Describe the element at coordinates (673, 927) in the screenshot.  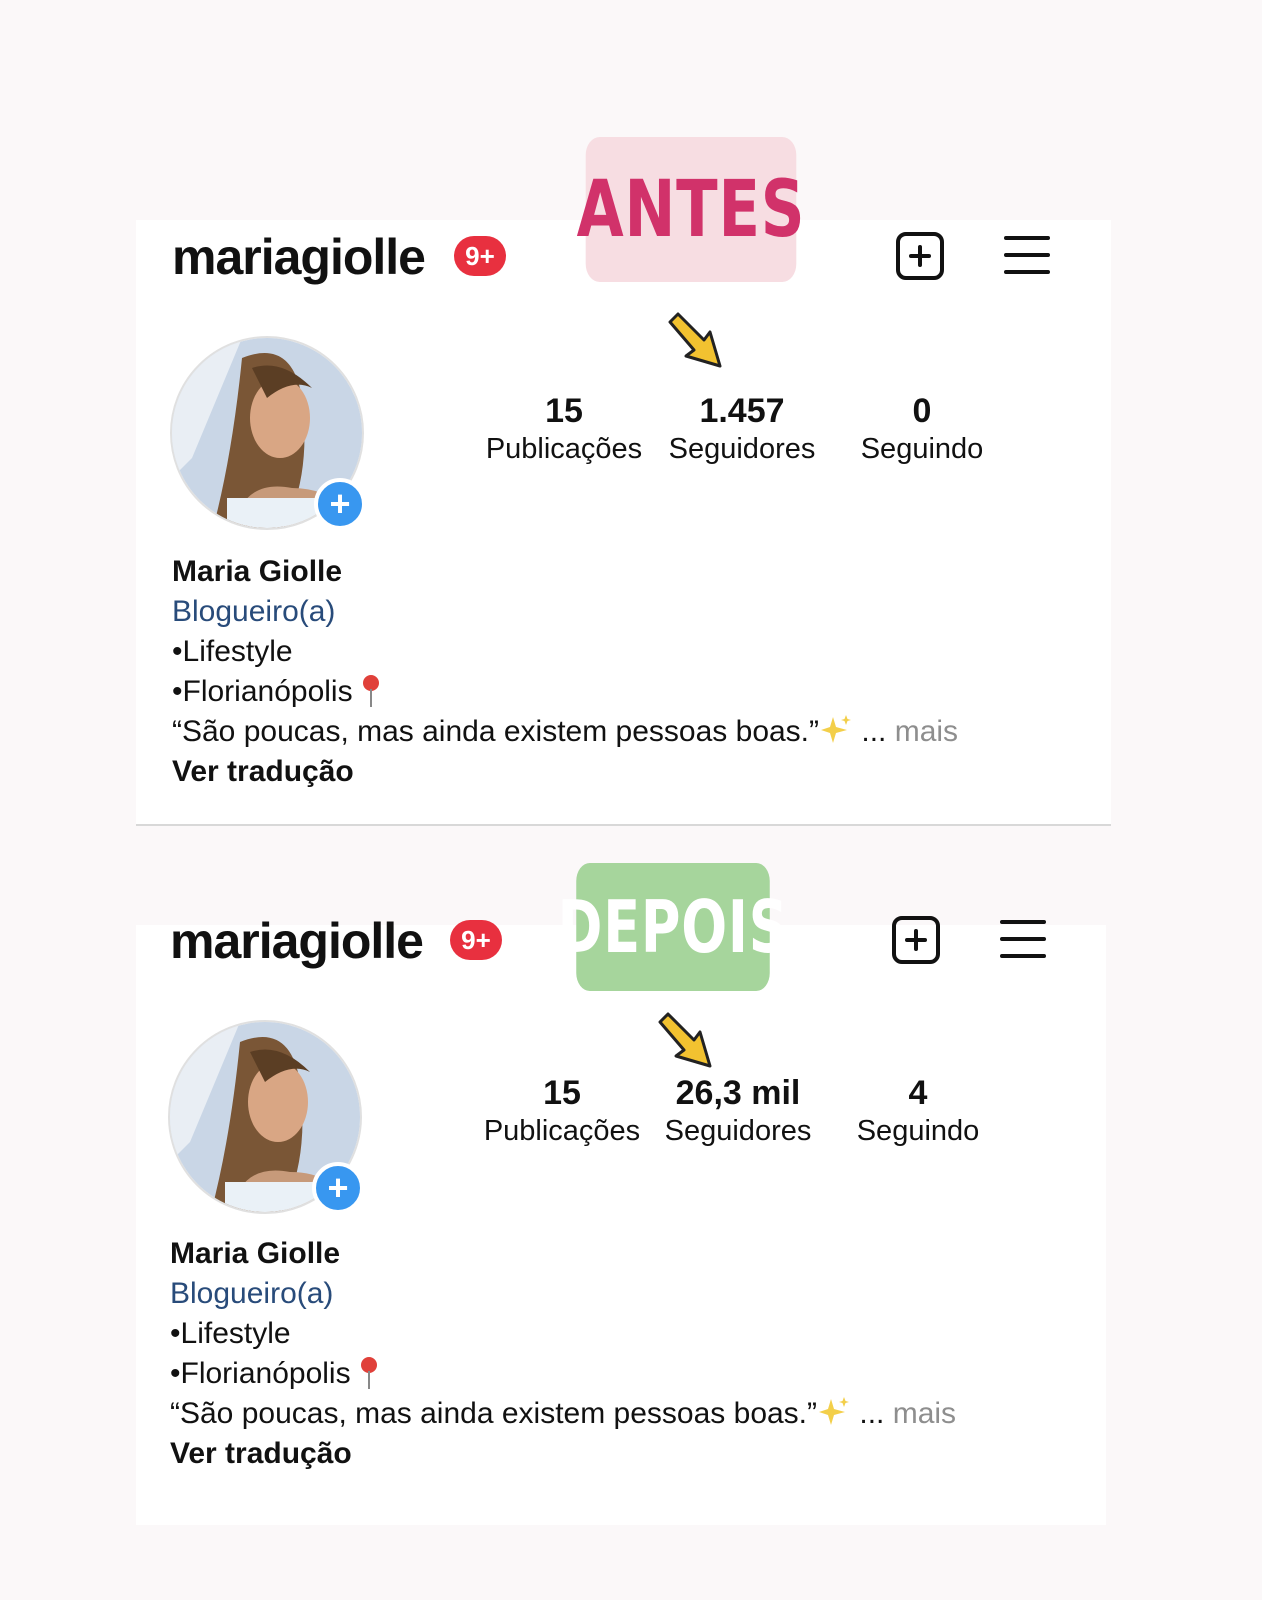
I see `label-depois: DEPOIS` at that location.